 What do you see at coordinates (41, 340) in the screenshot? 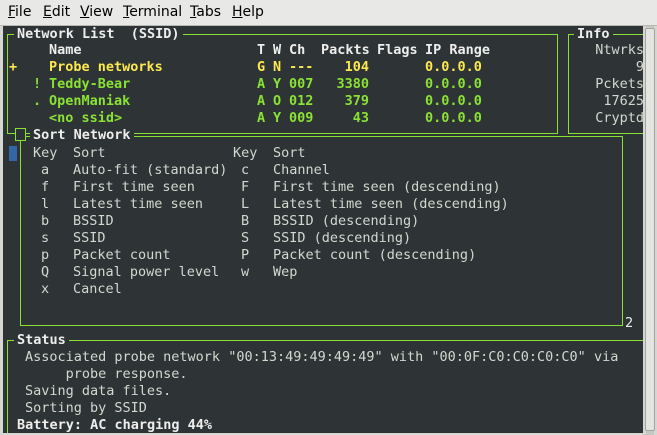
I see `status-title: Status` at bounding box center [41, 340].